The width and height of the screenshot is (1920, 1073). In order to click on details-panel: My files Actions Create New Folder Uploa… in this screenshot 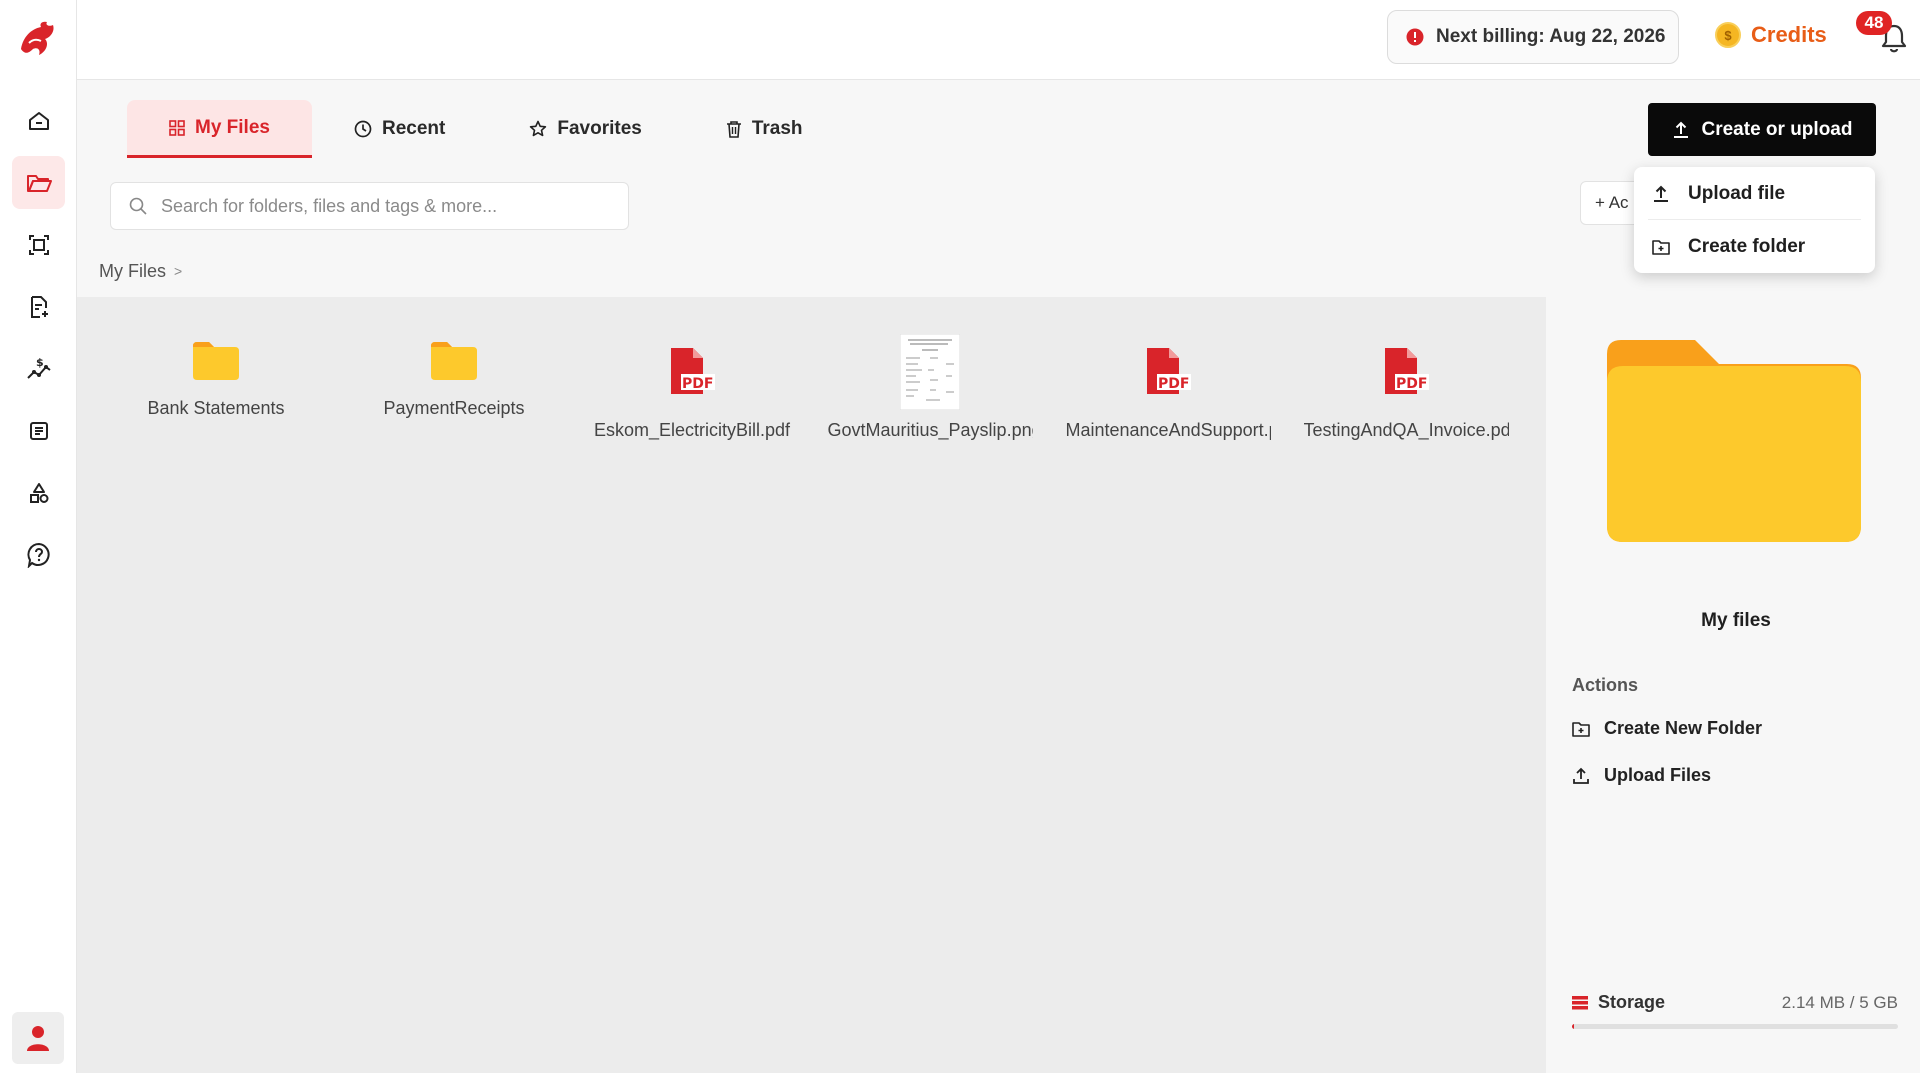, I will do `click(1736, 659)`.